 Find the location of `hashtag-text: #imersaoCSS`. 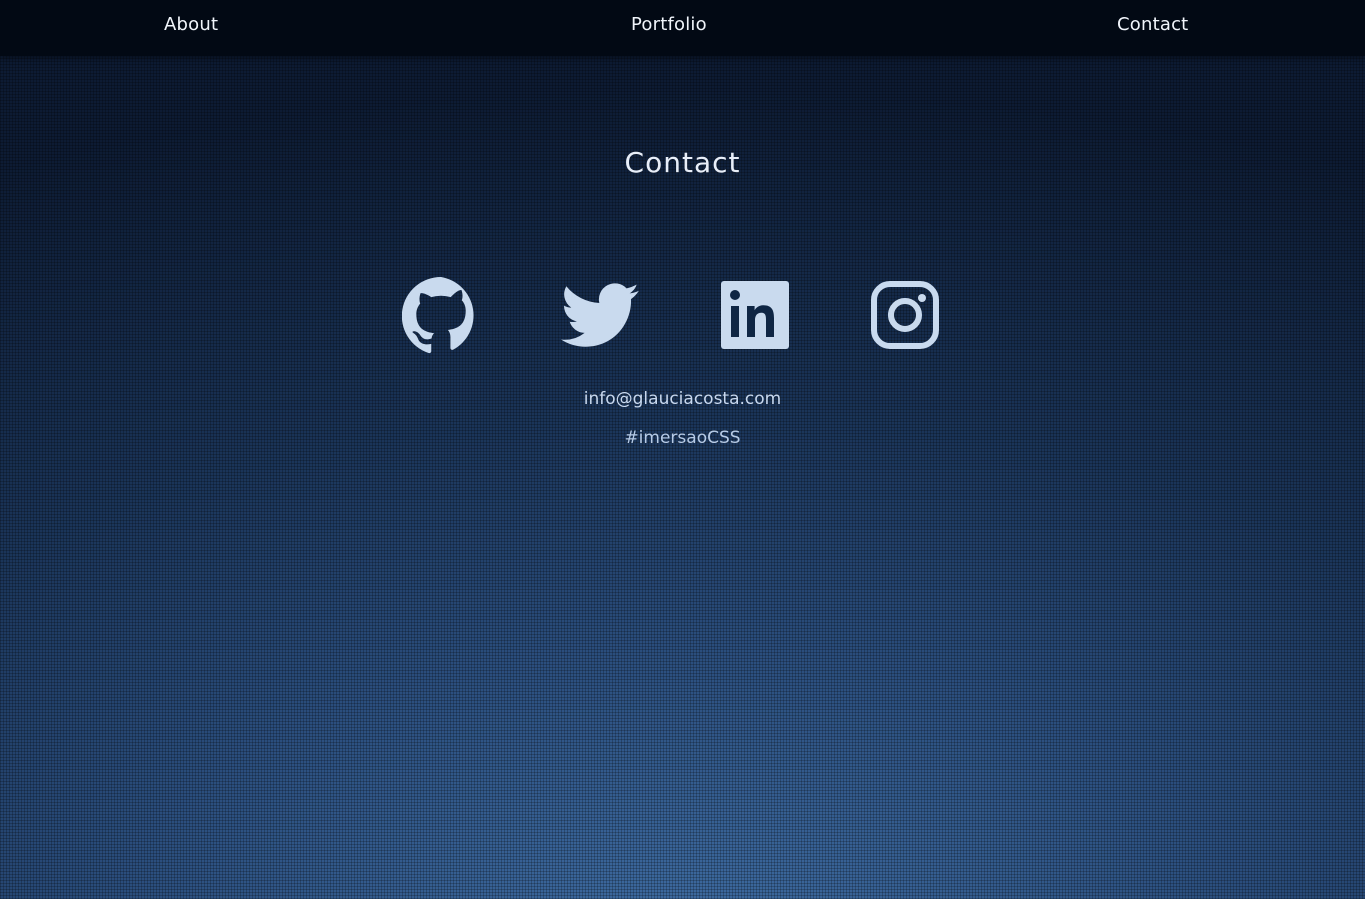

hashtag-text: #imersaoCSS is located at coordinates (682, 438).